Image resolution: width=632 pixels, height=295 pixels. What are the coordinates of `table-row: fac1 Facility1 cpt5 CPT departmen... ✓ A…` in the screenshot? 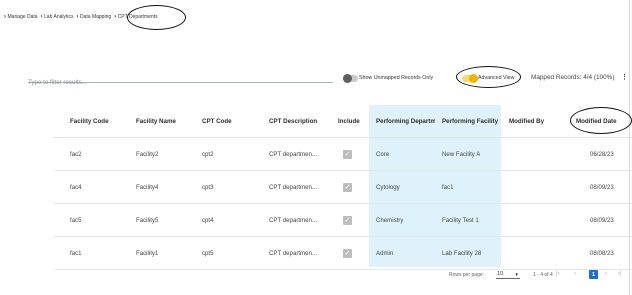 It's located at (343, 253).